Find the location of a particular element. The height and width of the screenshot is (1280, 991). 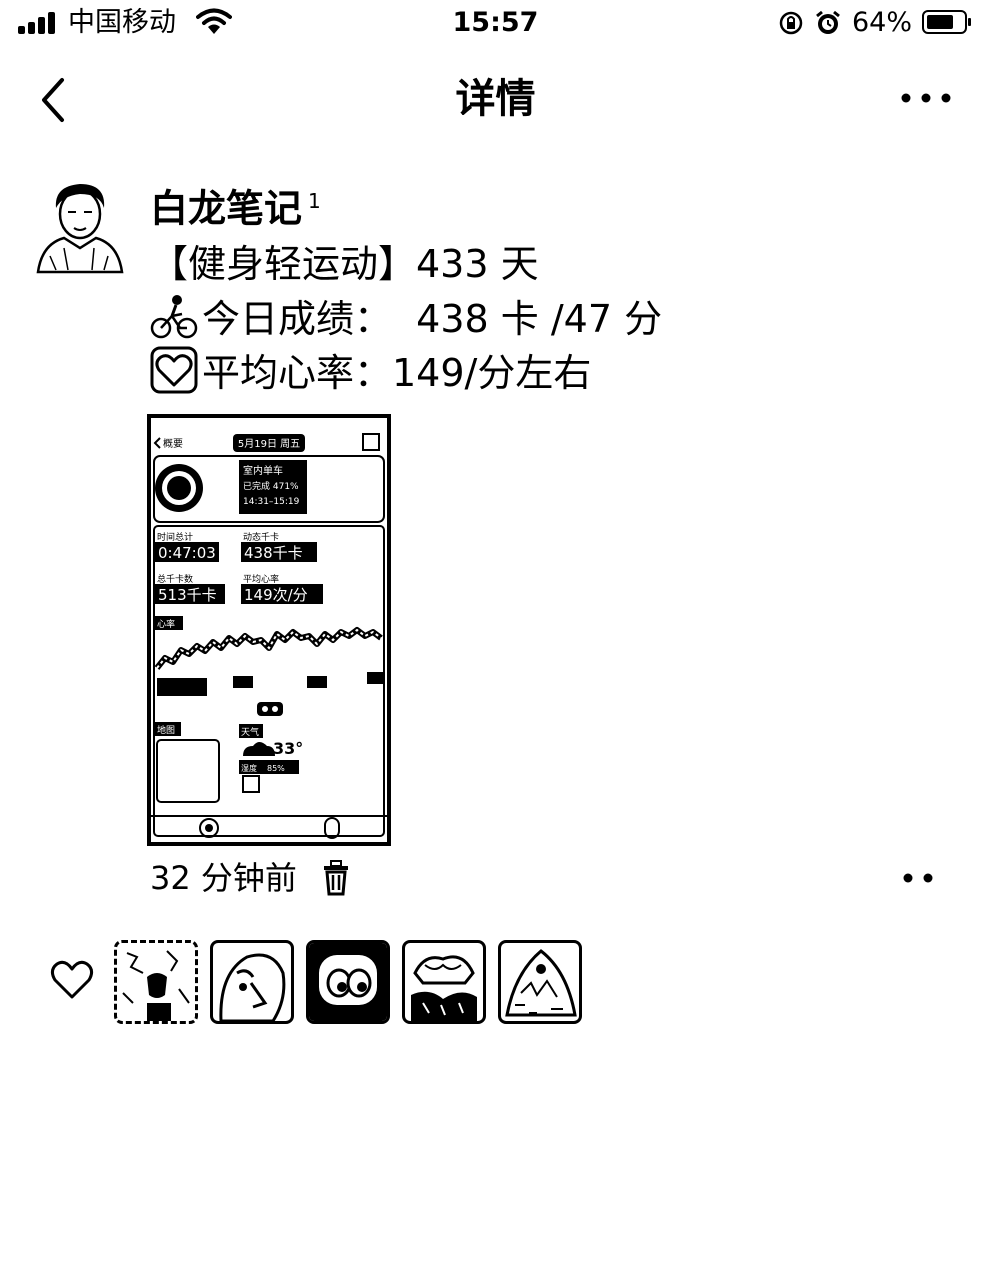

screenshot-workout-name: 室内单车 is located at coordinates (263, 470).